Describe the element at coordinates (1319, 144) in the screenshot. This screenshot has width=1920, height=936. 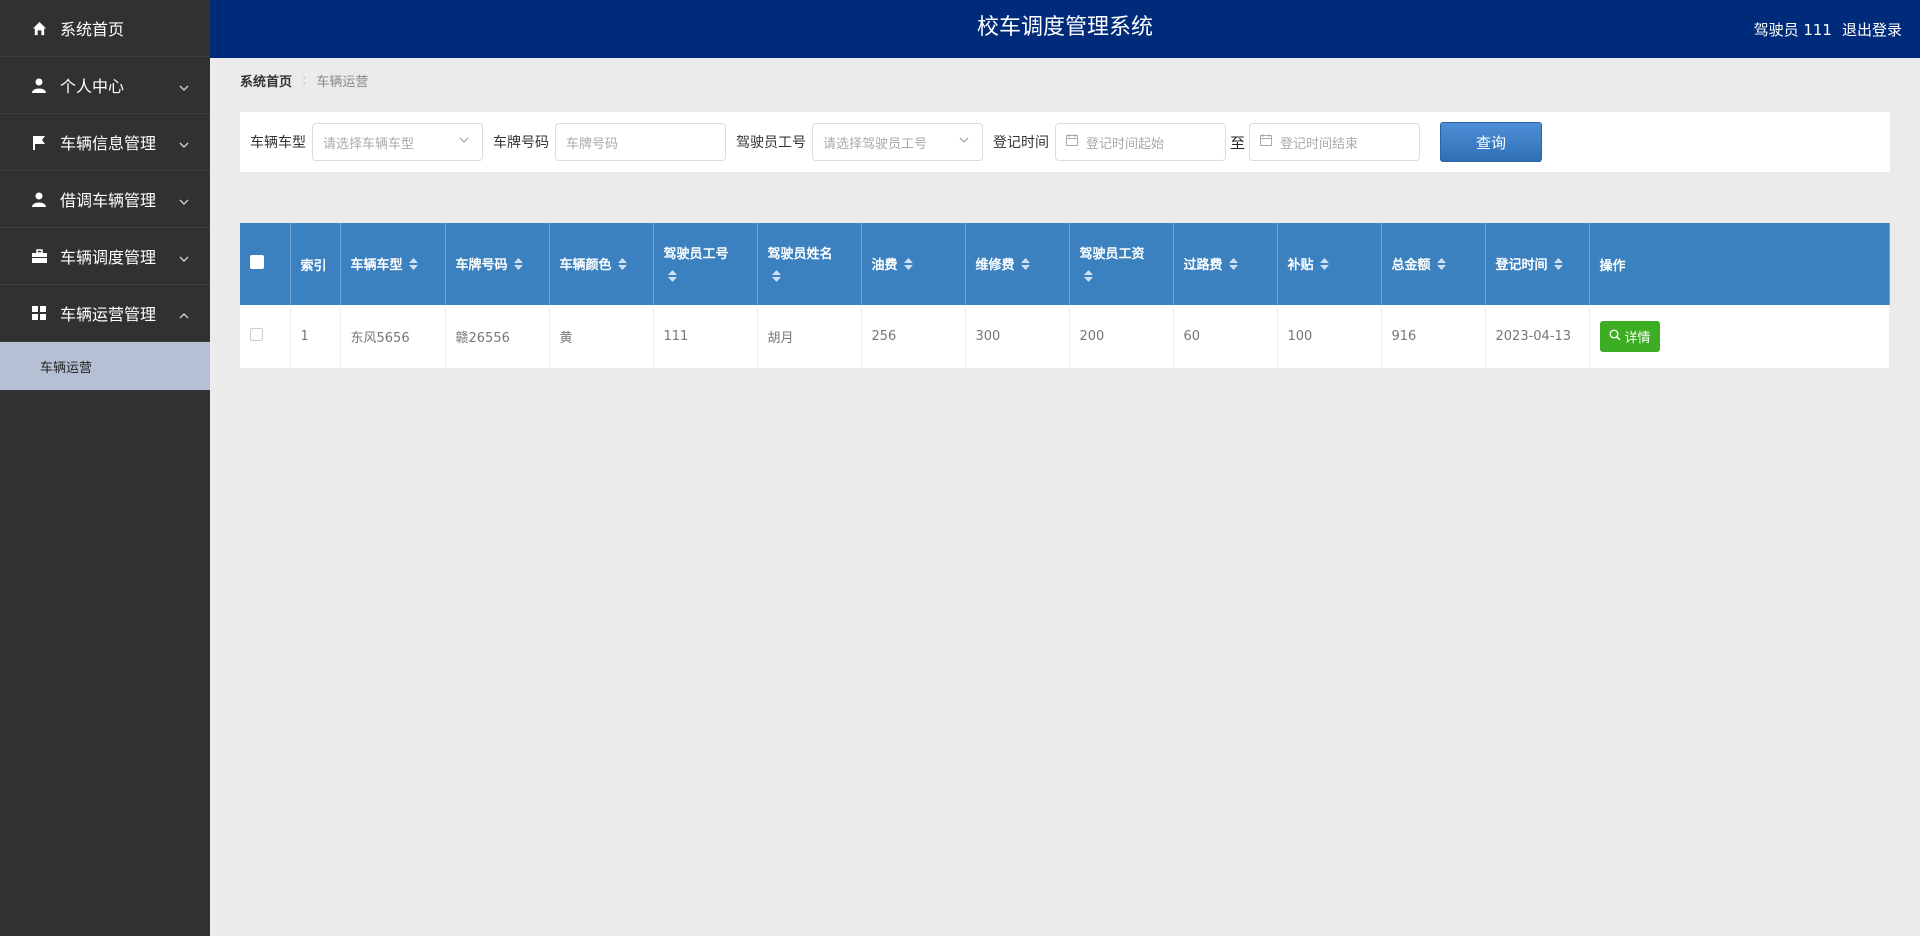
I see `reg-time-end-placeholder: 登记时间结束` at that location.